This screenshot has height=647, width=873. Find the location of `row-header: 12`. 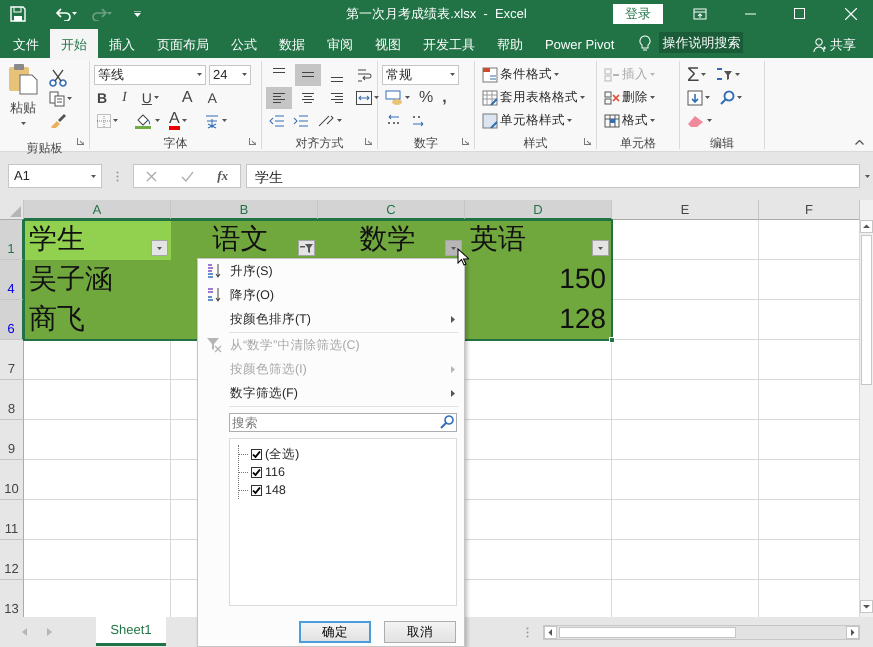

row-header: 12 is located at coordinates (12, 560).